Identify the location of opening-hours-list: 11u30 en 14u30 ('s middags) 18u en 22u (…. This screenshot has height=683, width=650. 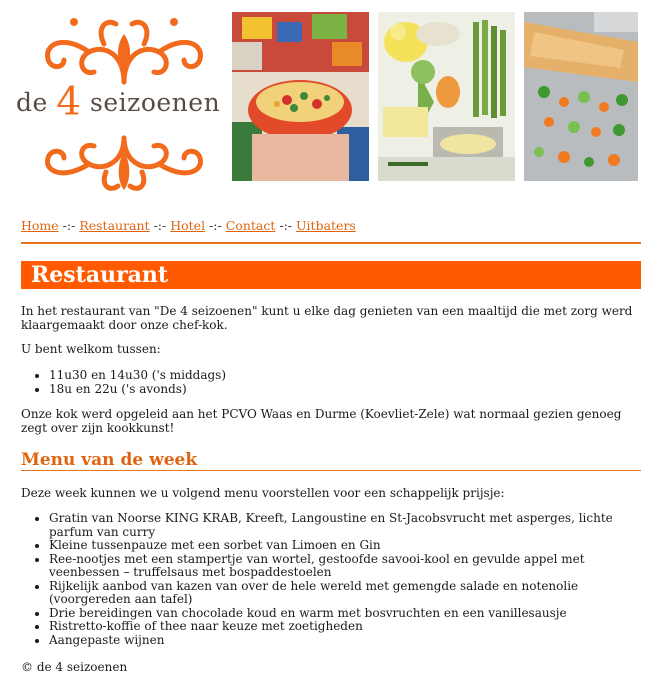
(335, 382).